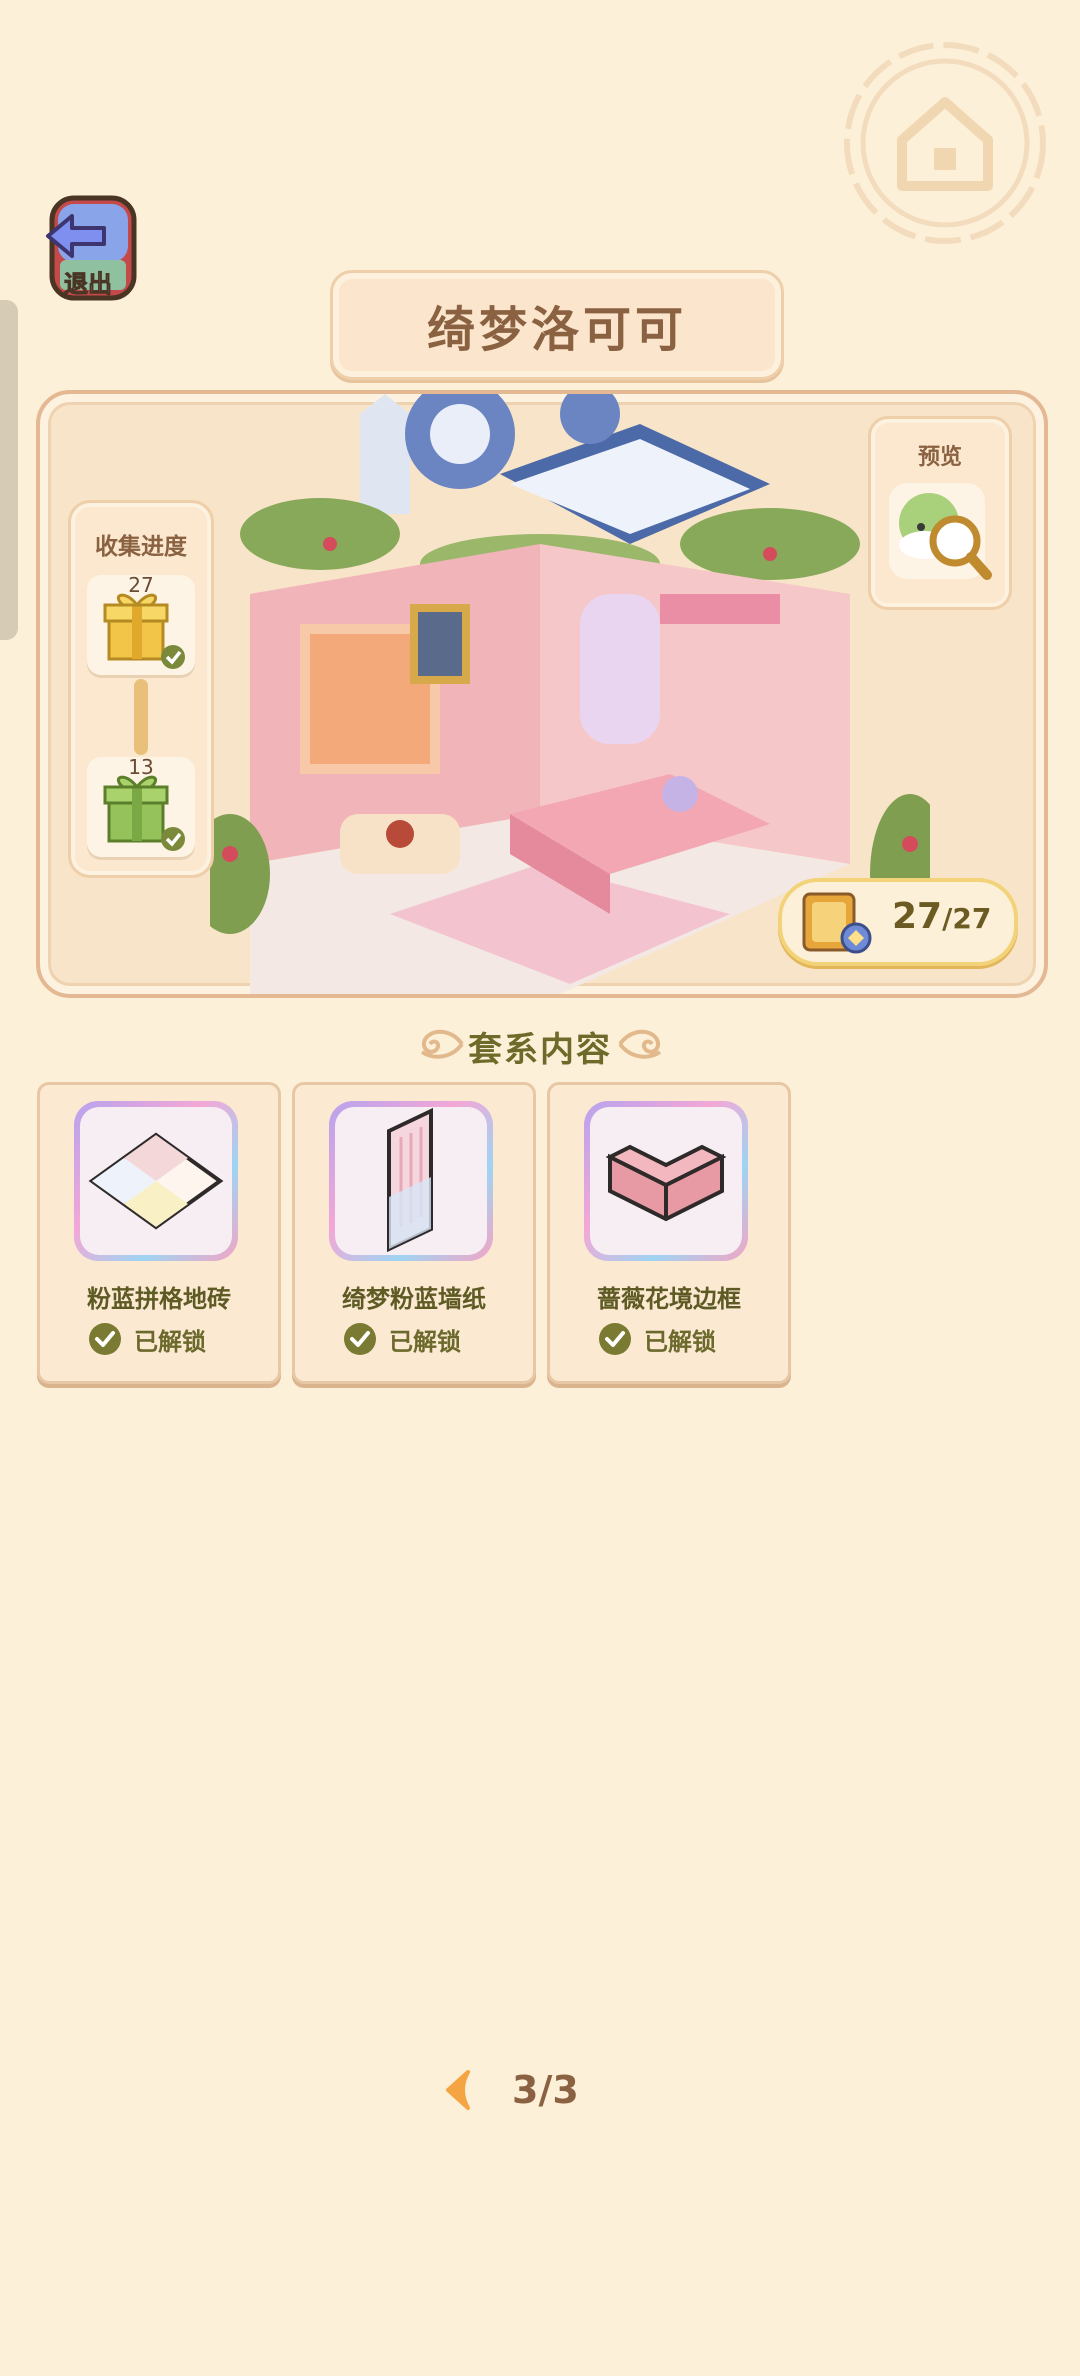 The height and width of the screenshot is (2376, 1080). I want to click on reward-count: 13, so click(141, 767).